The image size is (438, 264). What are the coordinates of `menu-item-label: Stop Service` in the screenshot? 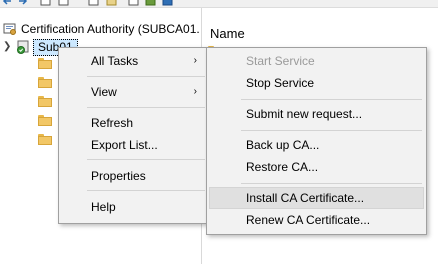 It's located at (280, 83).